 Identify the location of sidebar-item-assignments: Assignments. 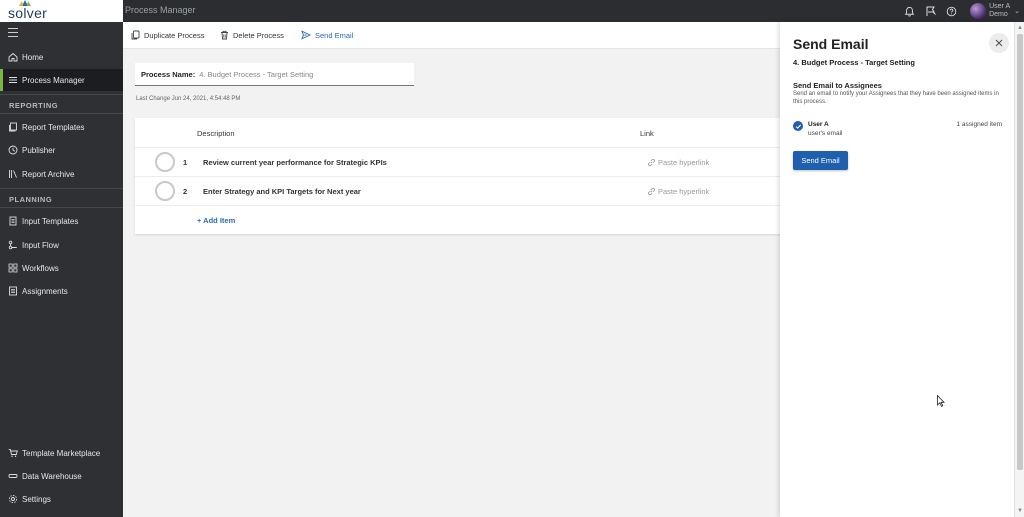
(61, 291).